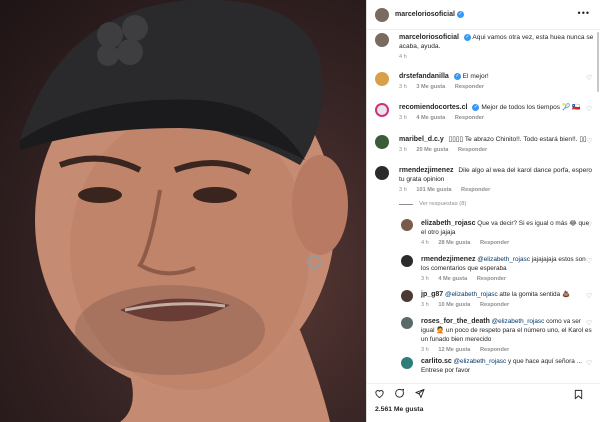 The width and height of the screenshot is (600, 422). I want to click on post-header: marceloriosoficial ✓ •••, so click(483, 15).